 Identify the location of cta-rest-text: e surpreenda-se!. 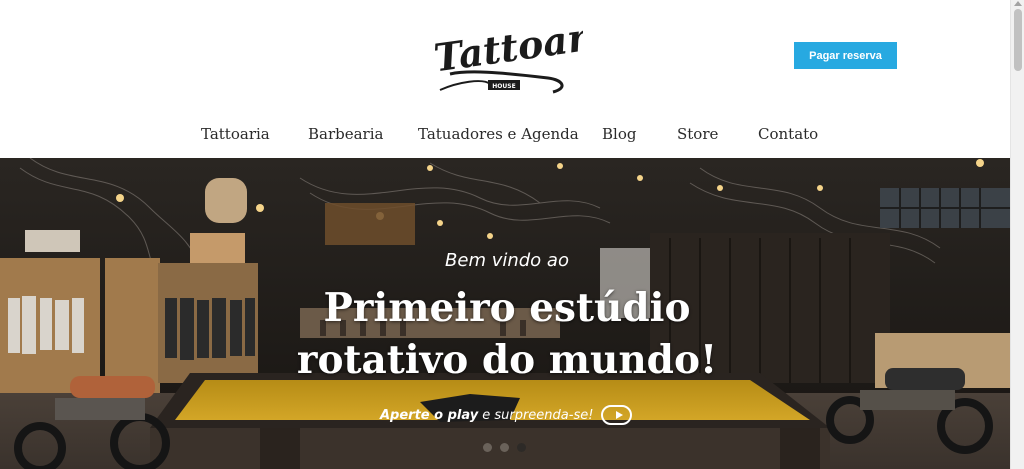
(538, 415).